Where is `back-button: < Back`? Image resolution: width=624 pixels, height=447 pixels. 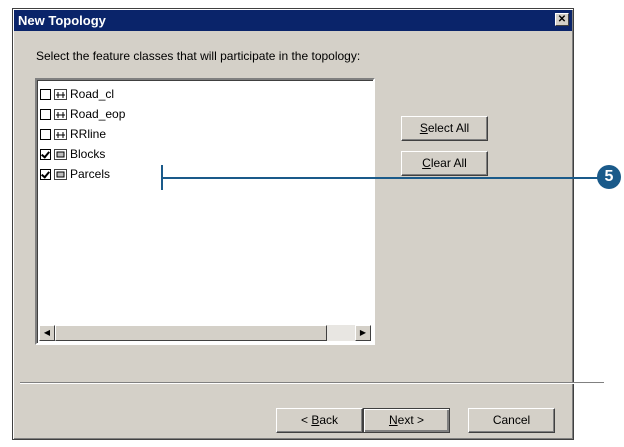
back-button: < Back is located at coordinates (319, 420).